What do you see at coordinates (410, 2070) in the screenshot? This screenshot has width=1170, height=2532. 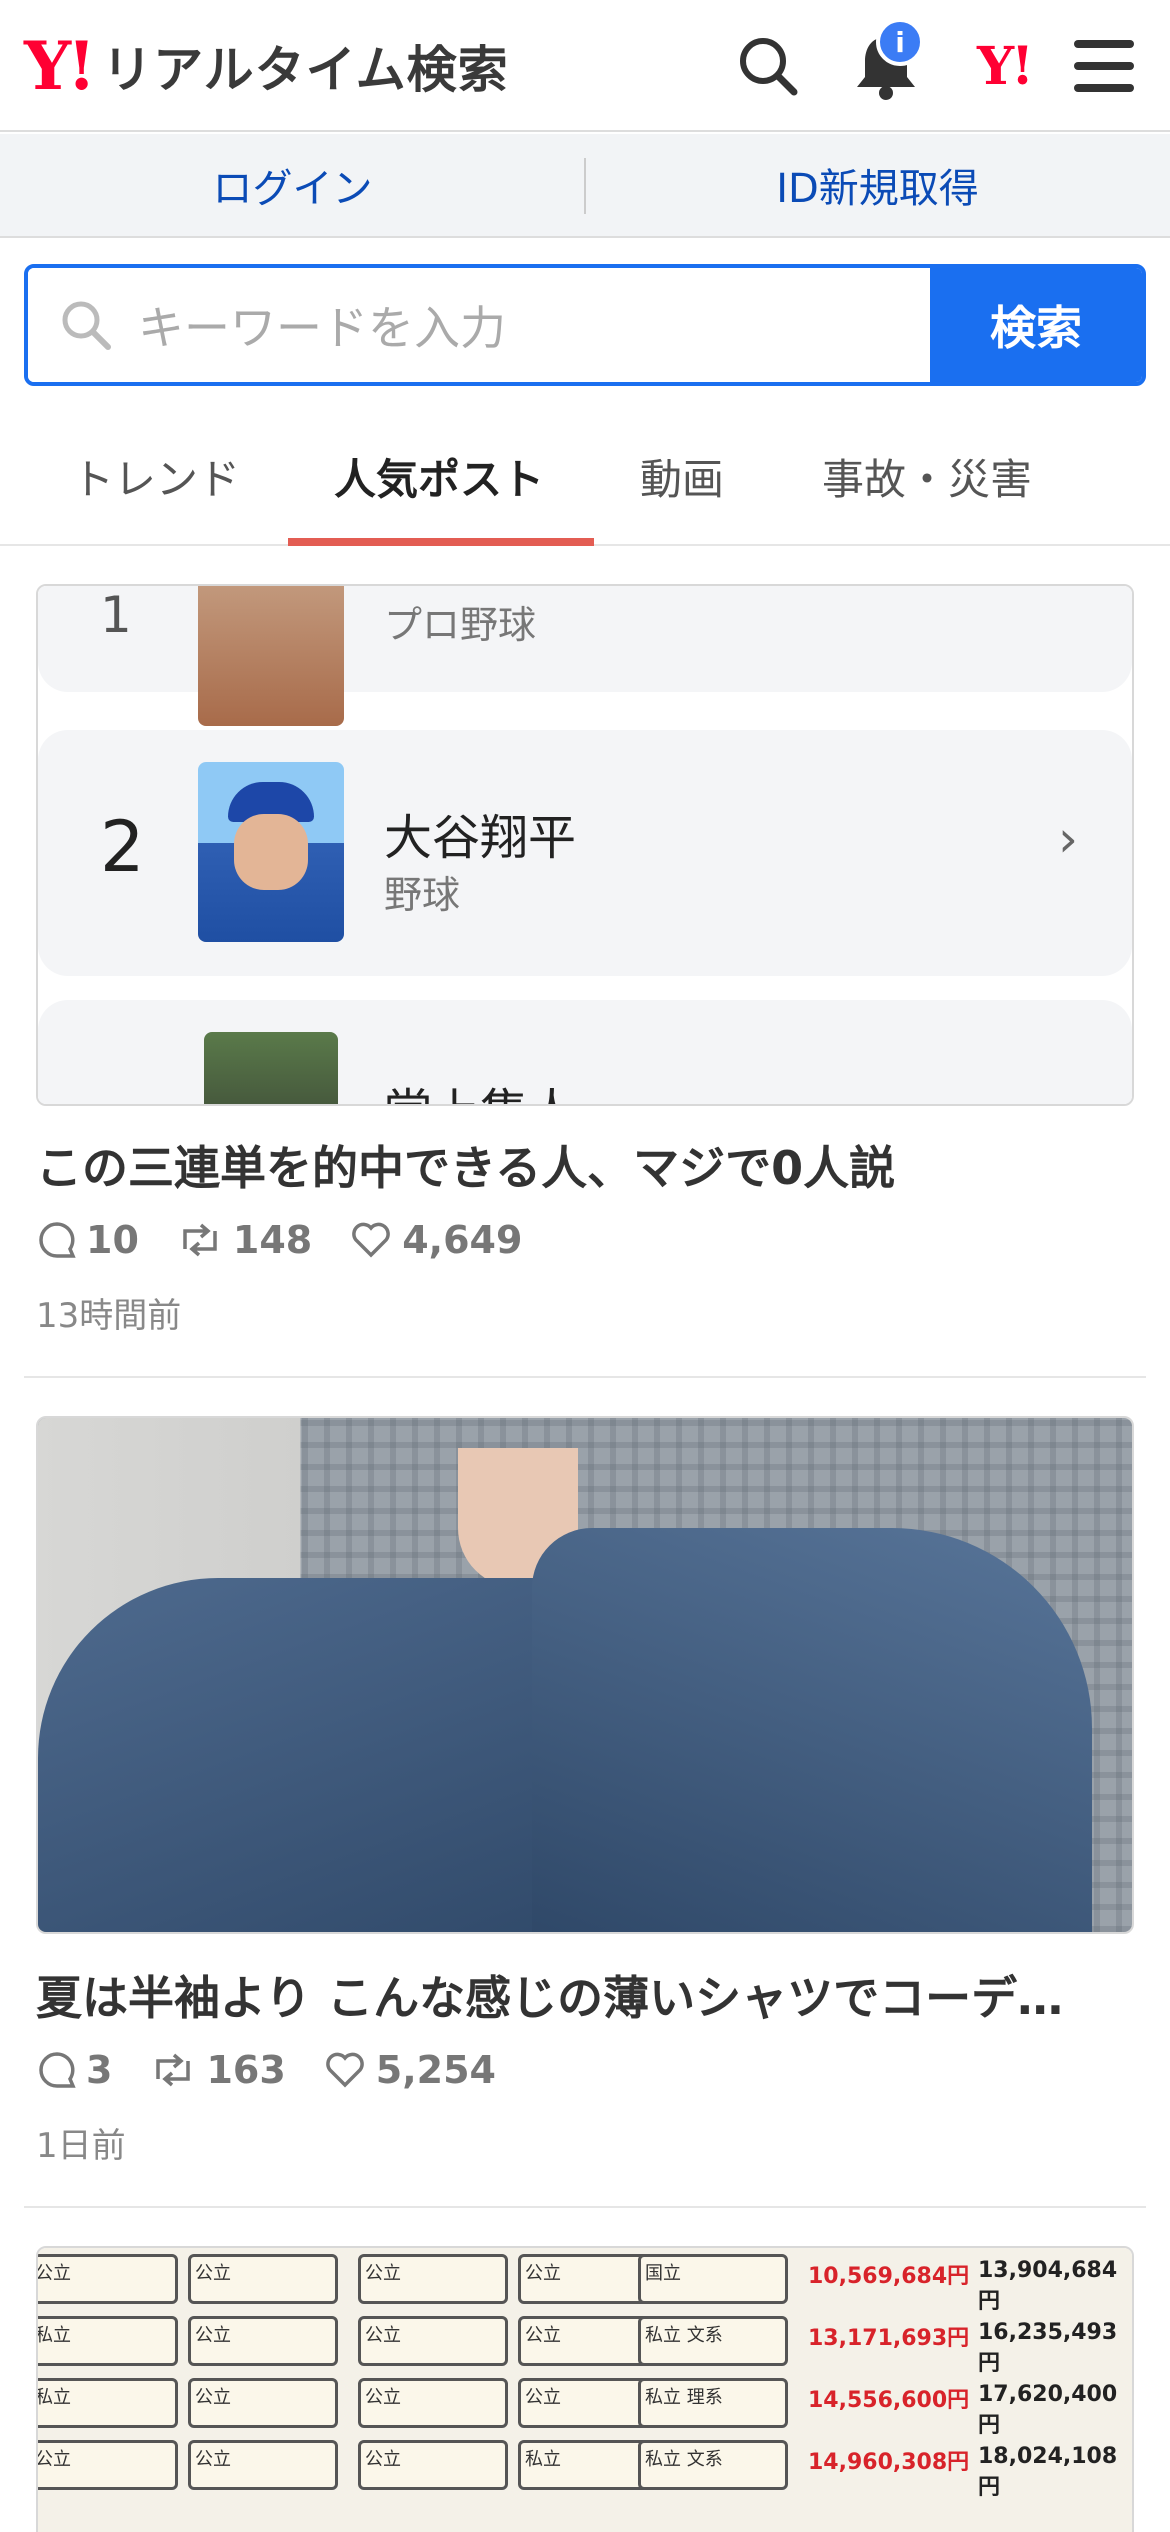 I see `like-count: 5,254` at bounding box center [410, 2070].